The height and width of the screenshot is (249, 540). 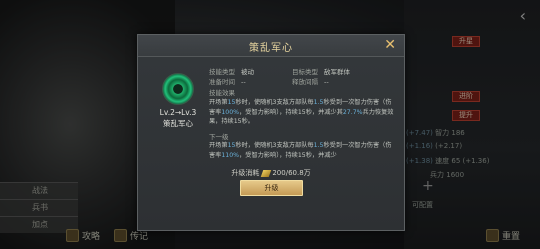 I want to click on skill-swirl-icon, so click(x=178, y=89).